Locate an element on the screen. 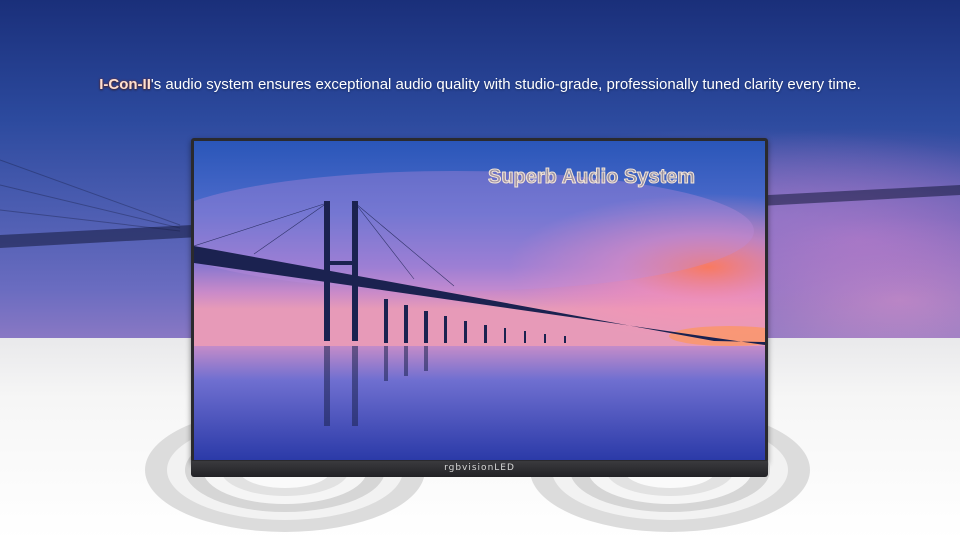 The height and width of the screenshot is (540, 960). monitor-brand-label: rgbvisionLED is located at coordinates (479, 468).